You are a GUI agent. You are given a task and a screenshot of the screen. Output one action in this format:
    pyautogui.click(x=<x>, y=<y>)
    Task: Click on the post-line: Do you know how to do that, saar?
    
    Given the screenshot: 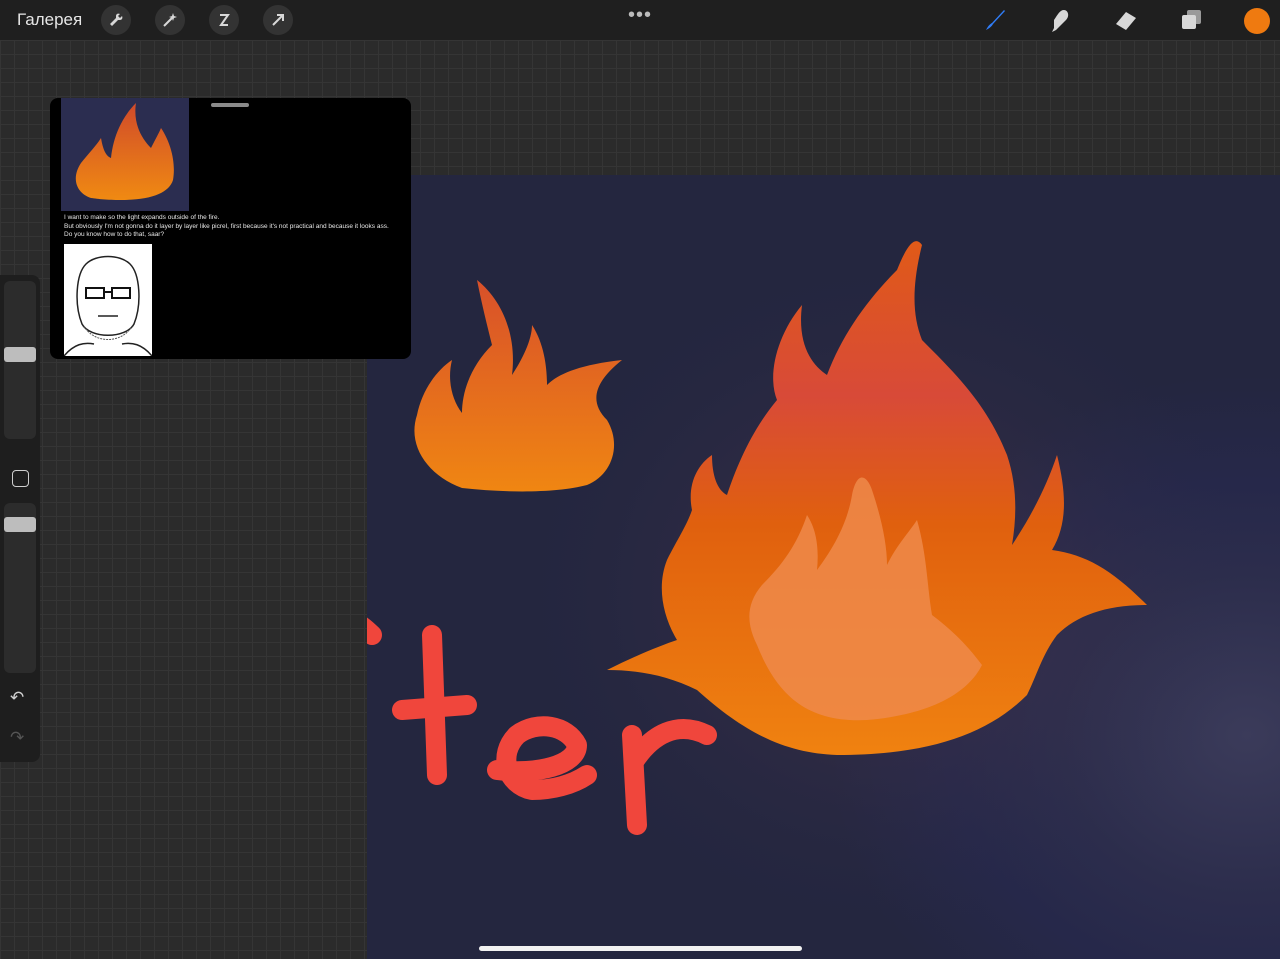 What is the action you would take?
    pyautogui.click(x=114, y=235)
    